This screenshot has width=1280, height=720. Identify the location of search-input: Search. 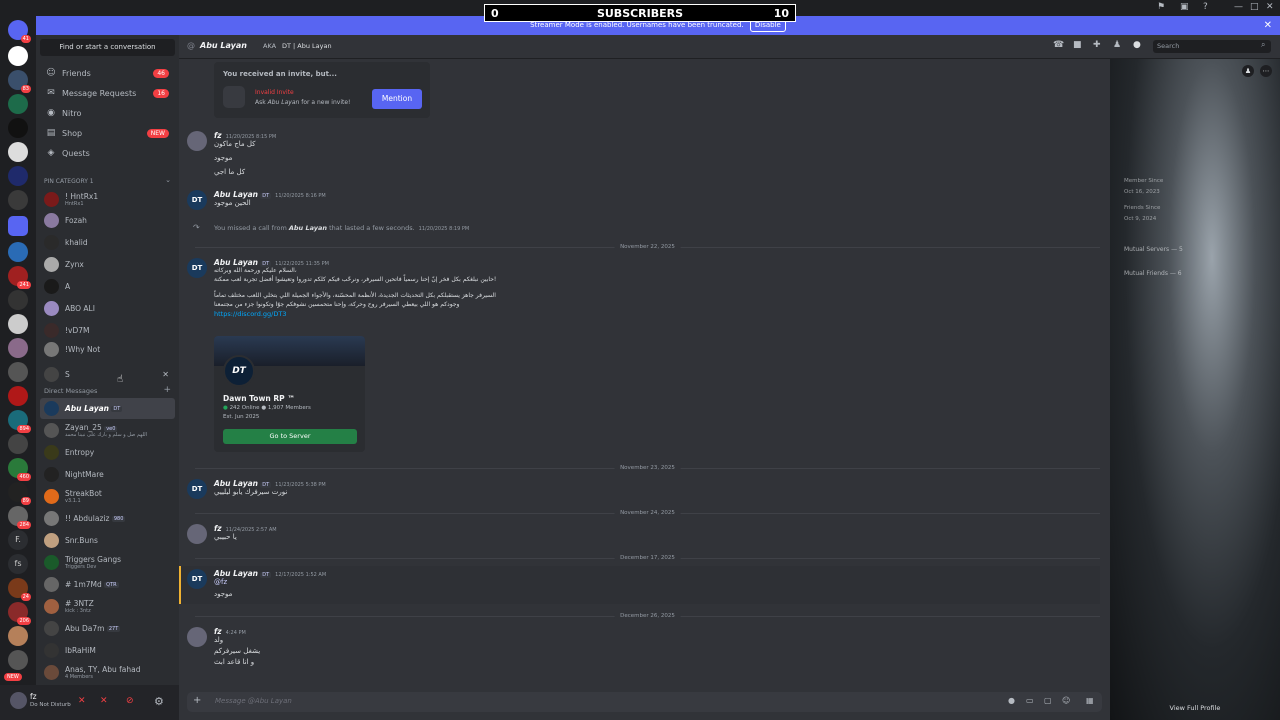
(1212, 46).